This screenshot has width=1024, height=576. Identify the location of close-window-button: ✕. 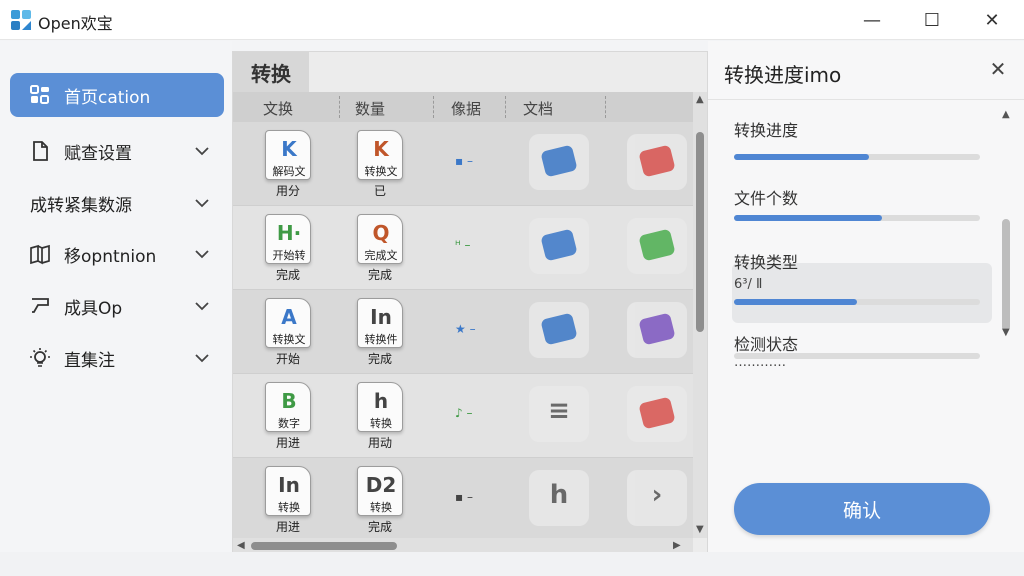
(992, 20).